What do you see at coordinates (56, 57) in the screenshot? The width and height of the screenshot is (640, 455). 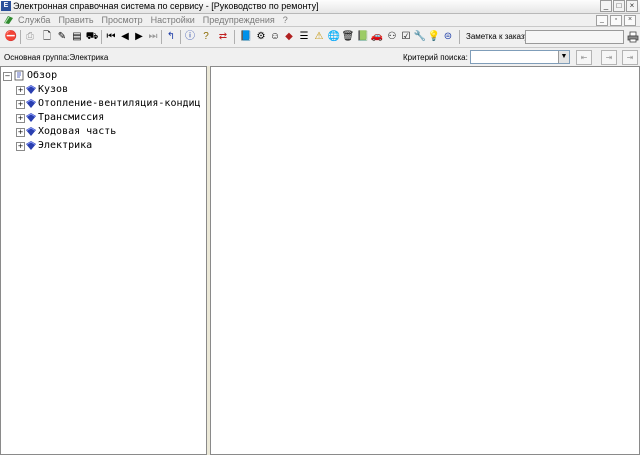 I see `main-group-label: Основная группа:Электрика` at bounding box center [56, 57].